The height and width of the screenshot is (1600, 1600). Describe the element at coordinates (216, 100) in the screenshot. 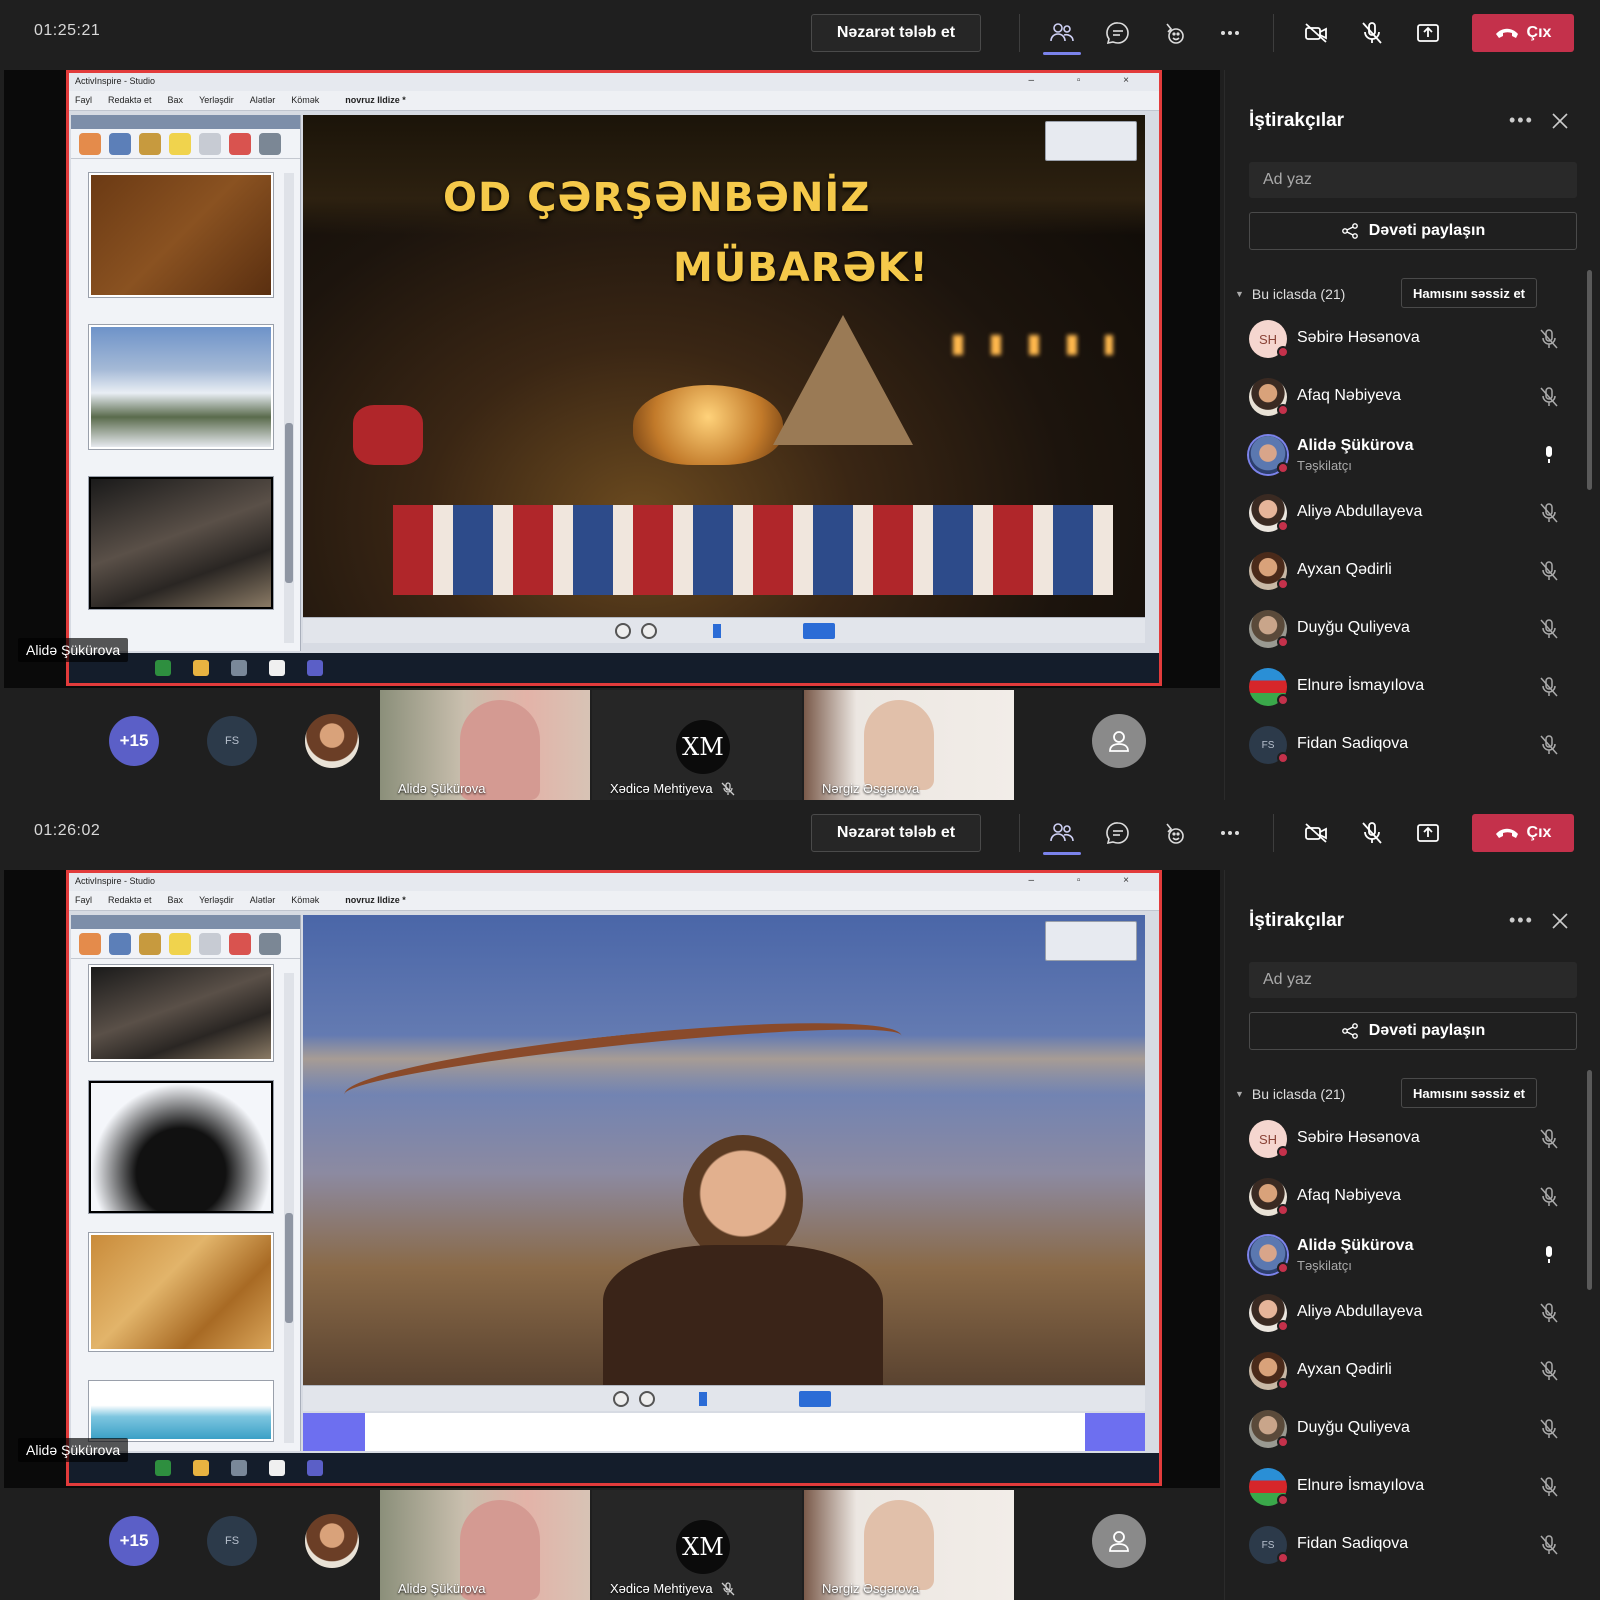

I see `menu-item: Yerləşdir` at that location.